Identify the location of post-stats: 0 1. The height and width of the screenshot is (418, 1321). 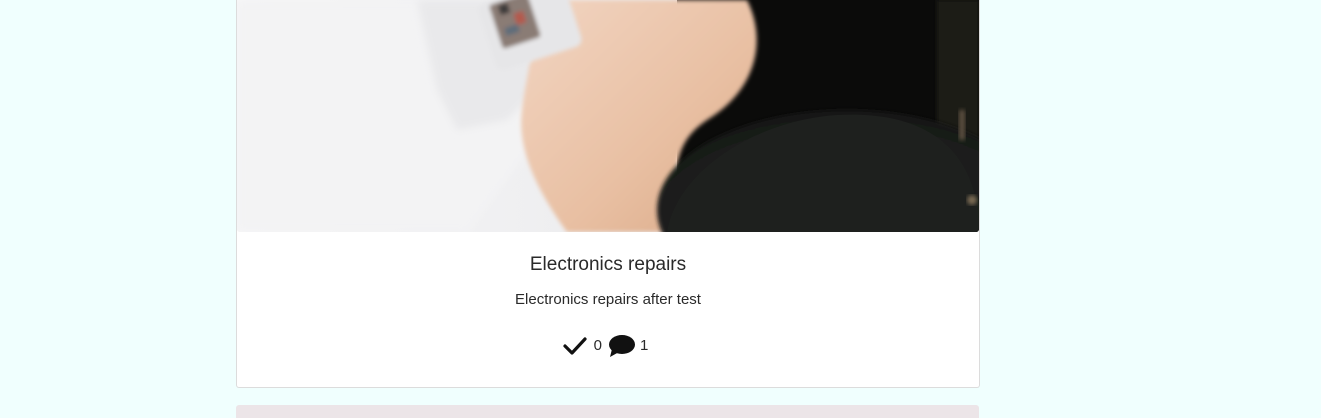
(608, 346).